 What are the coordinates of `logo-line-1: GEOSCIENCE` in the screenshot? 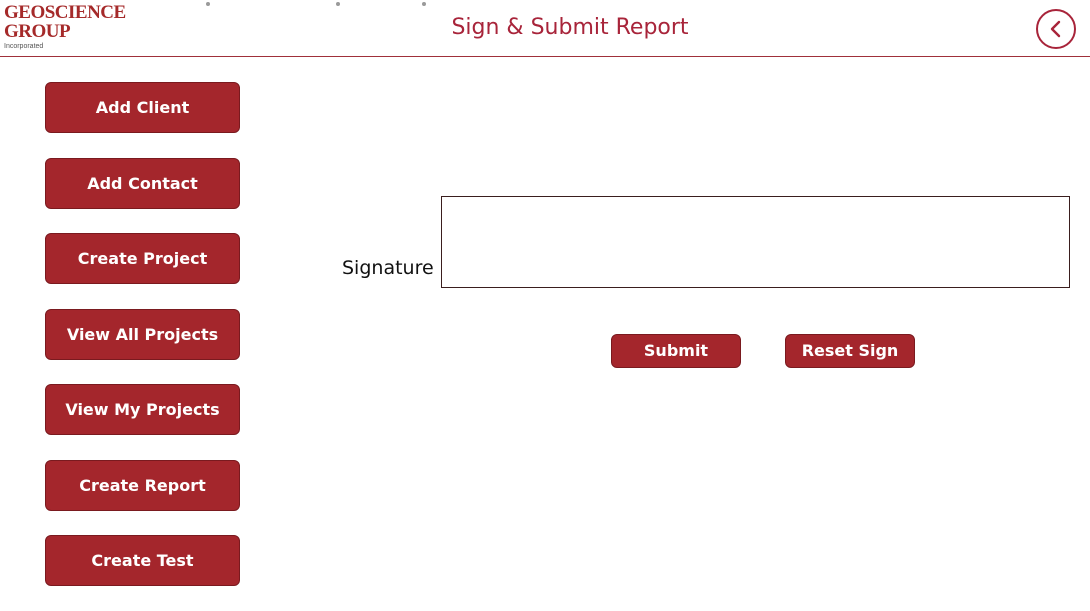 It's located at (65, 12).